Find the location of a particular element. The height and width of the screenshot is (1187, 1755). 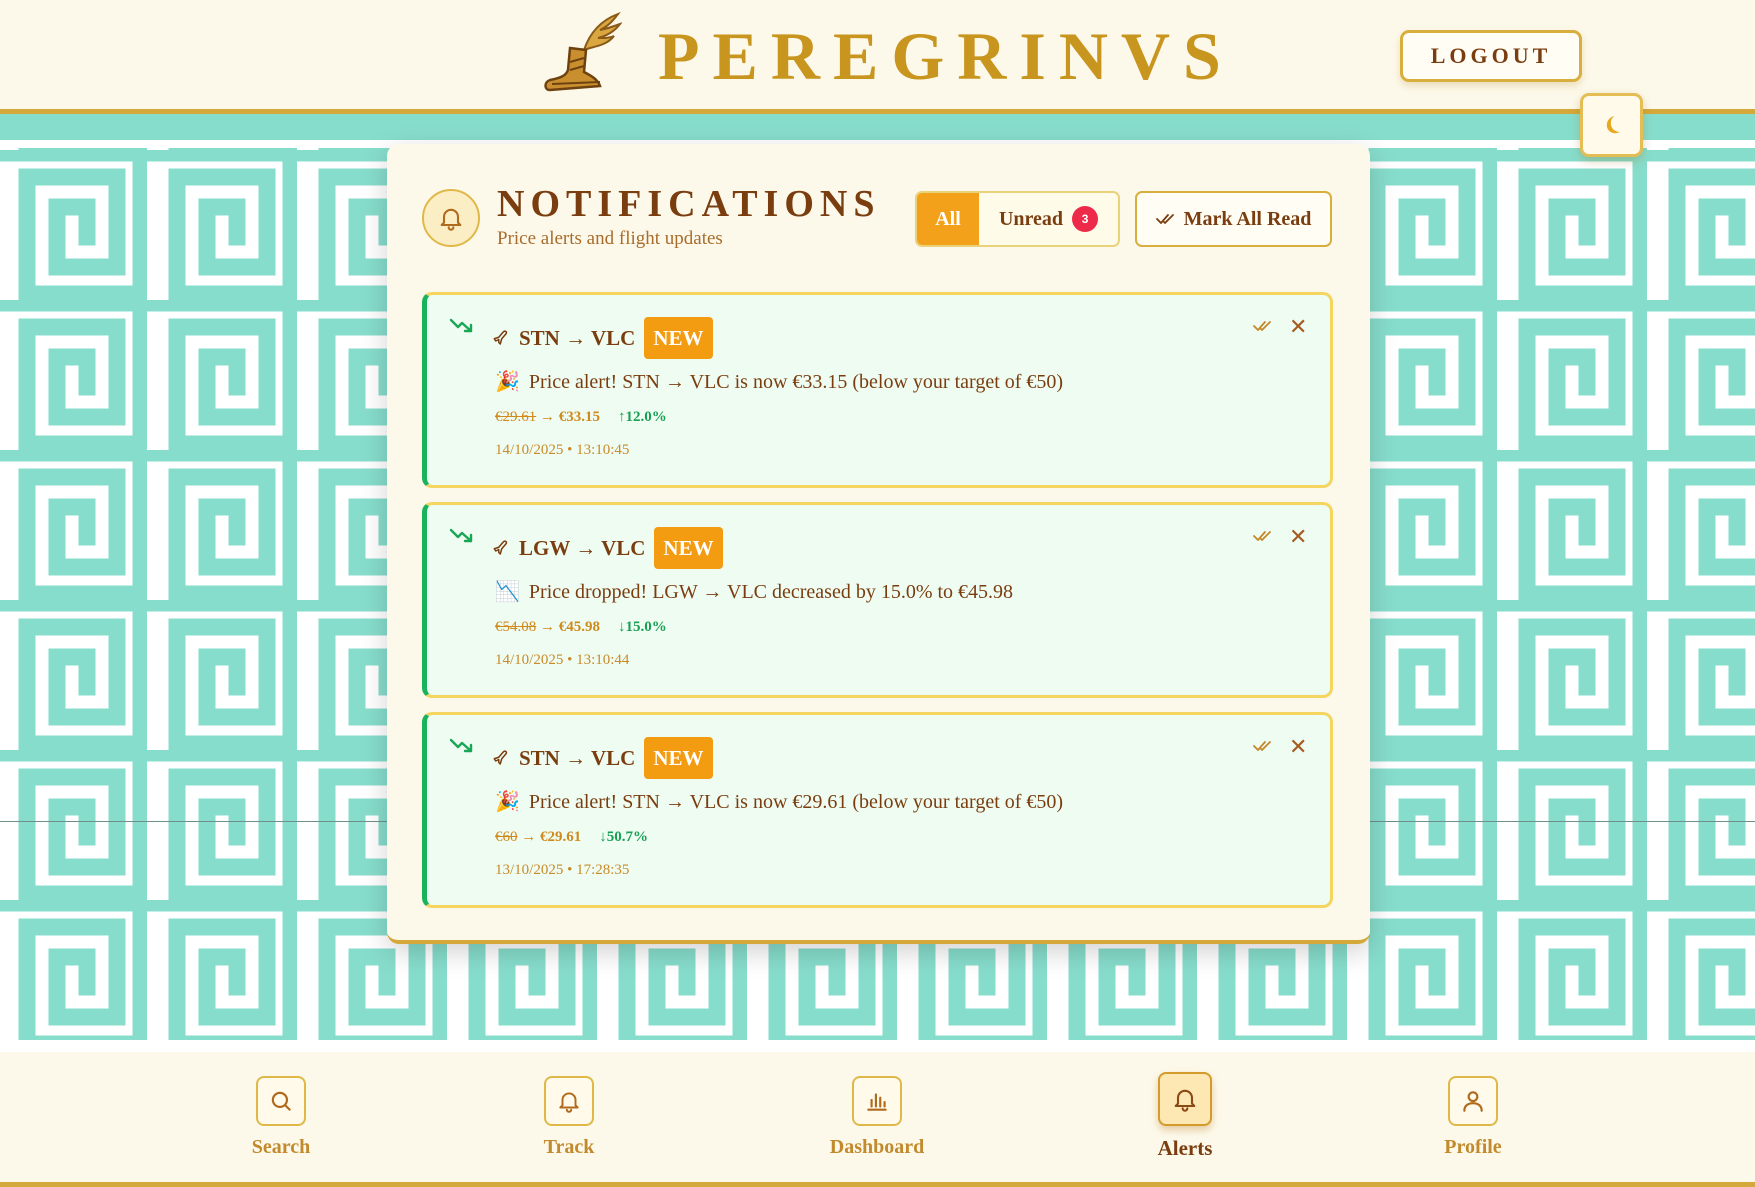

brand-title: PEREGRINVS is located at coordinates (946, 56).